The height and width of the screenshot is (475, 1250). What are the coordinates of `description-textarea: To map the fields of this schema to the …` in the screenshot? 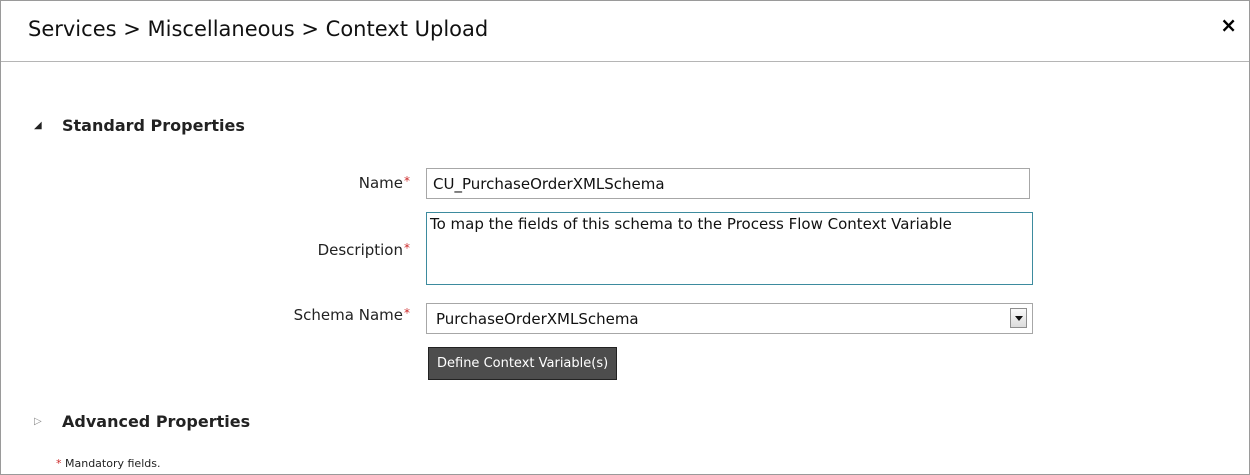 It's located at (729, 248).